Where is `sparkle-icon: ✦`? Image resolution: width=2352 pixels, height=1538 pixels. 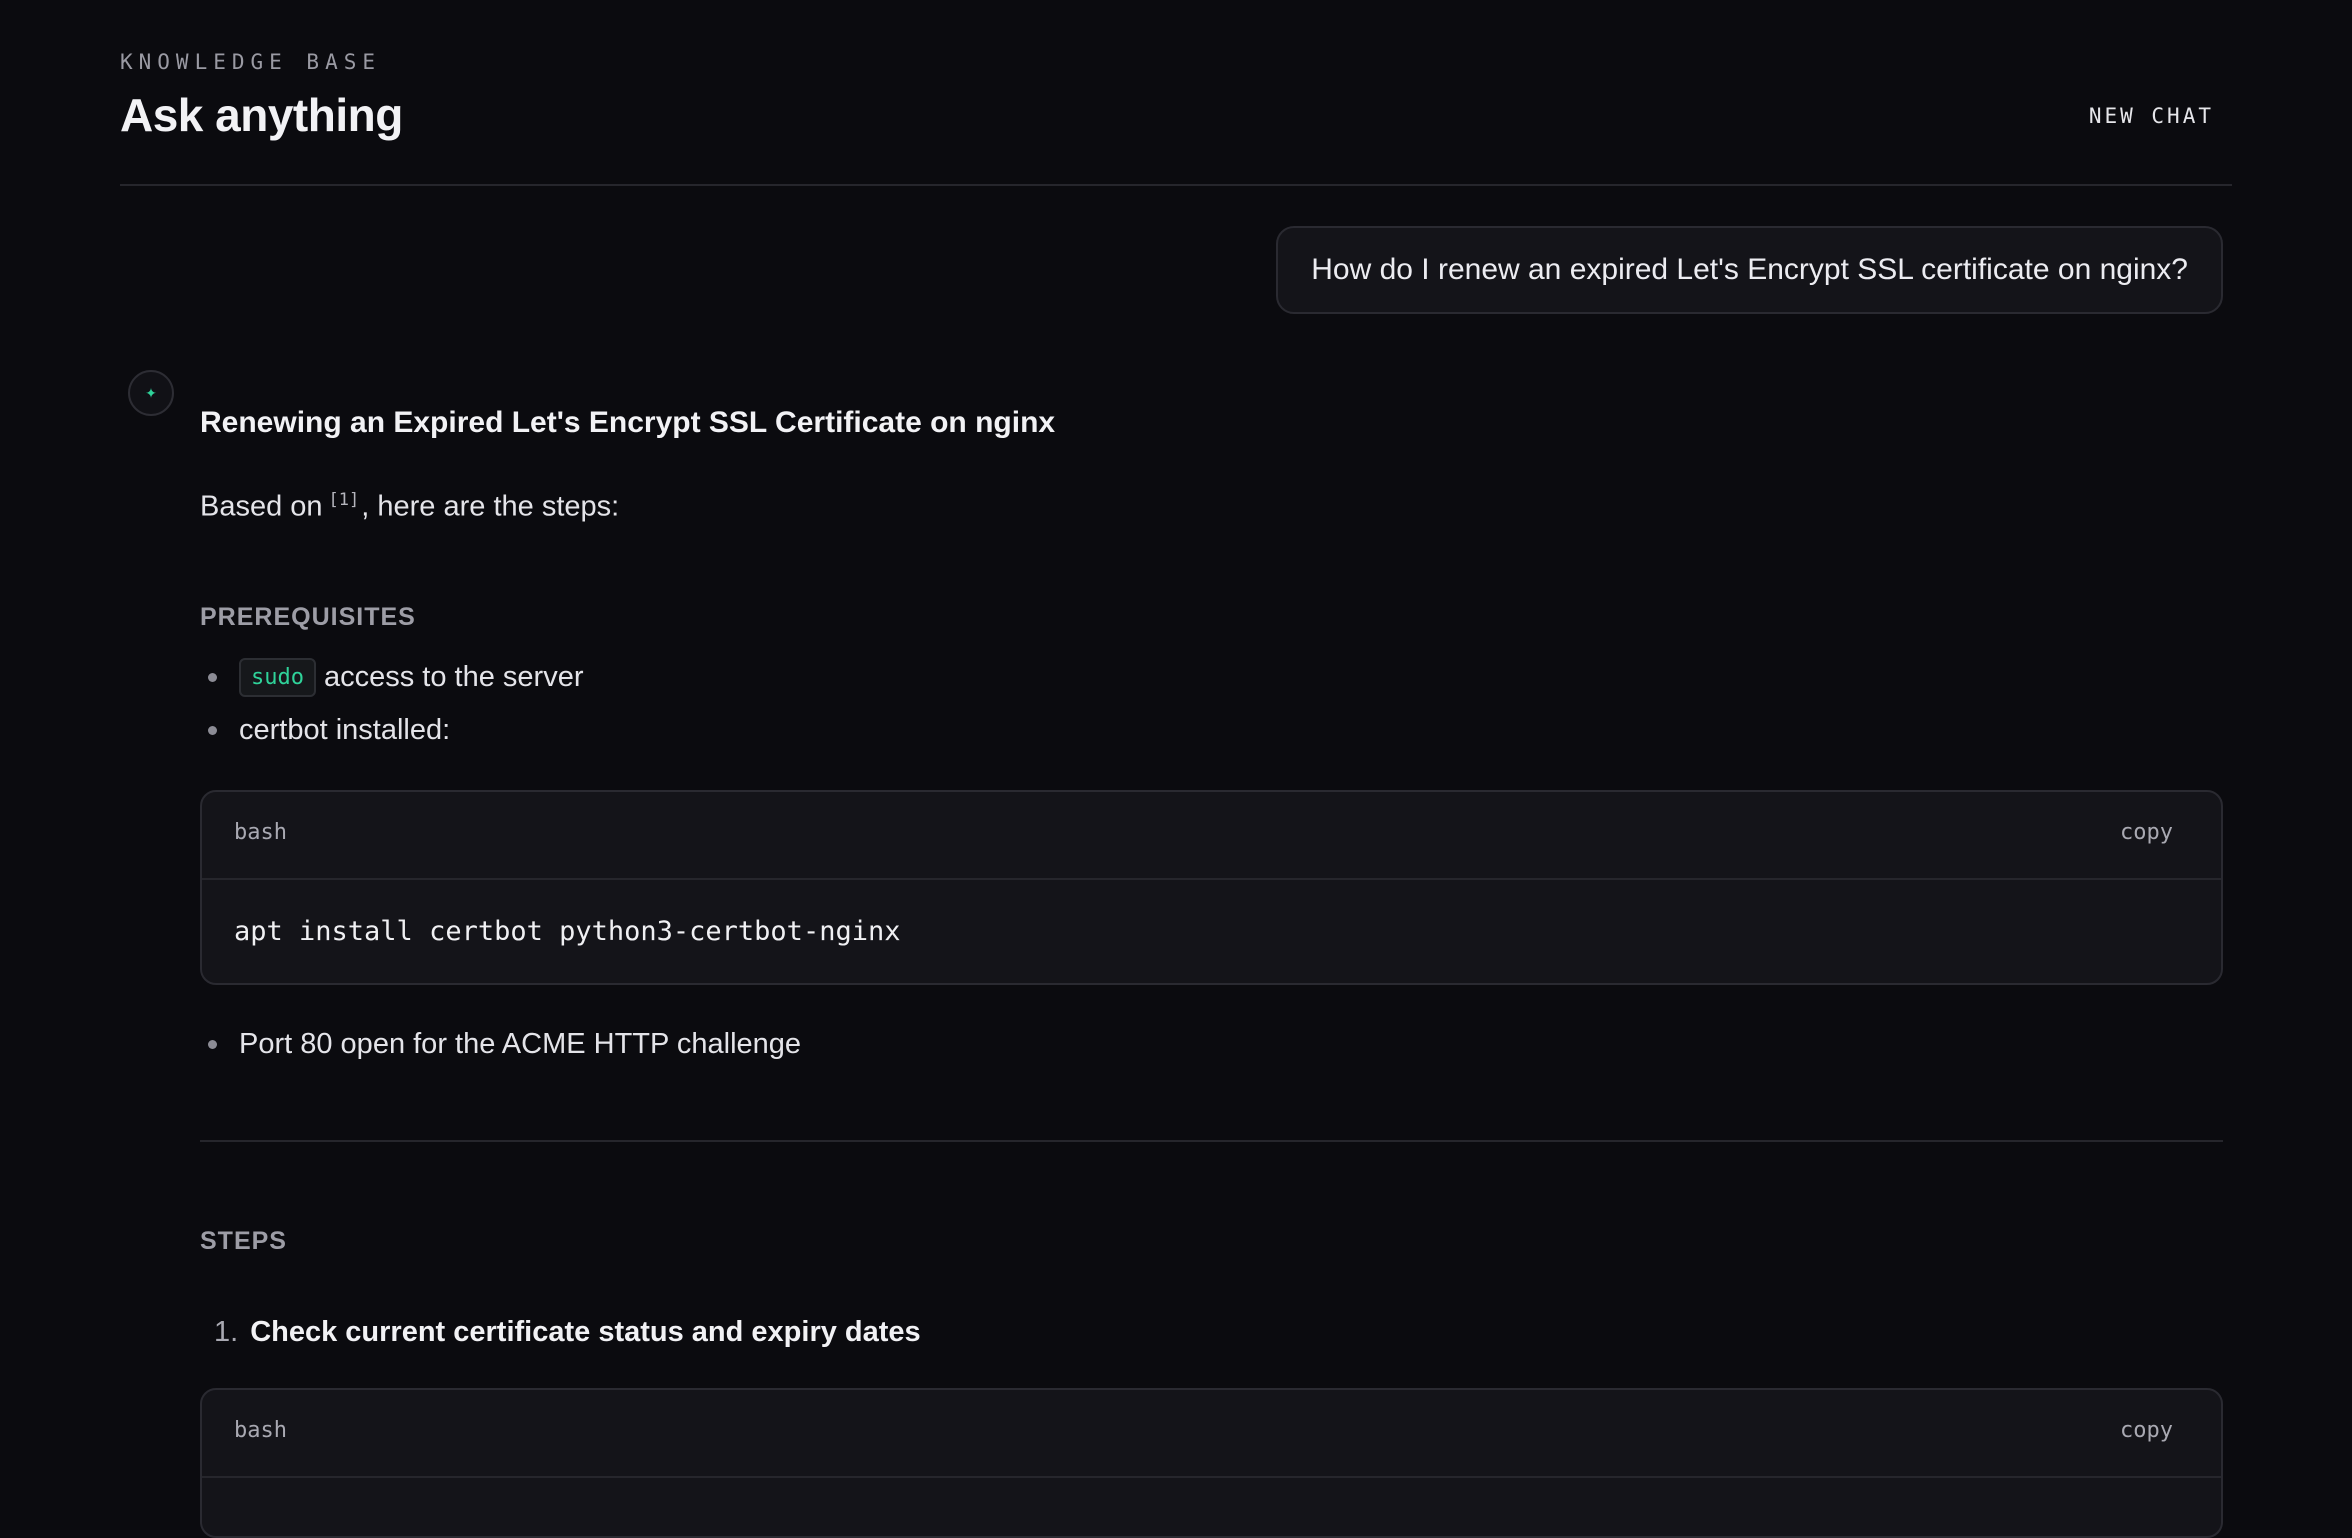
sparkle-icon: ✦ is located at coordinates (151, 393).